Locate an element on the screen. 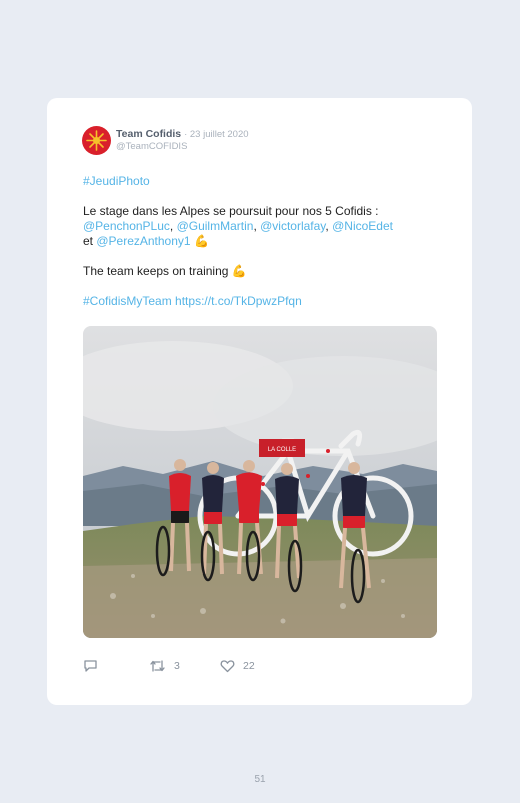 This screenshot has height=803, width=520. like-count: 22 is located at coordinates (249, 666).